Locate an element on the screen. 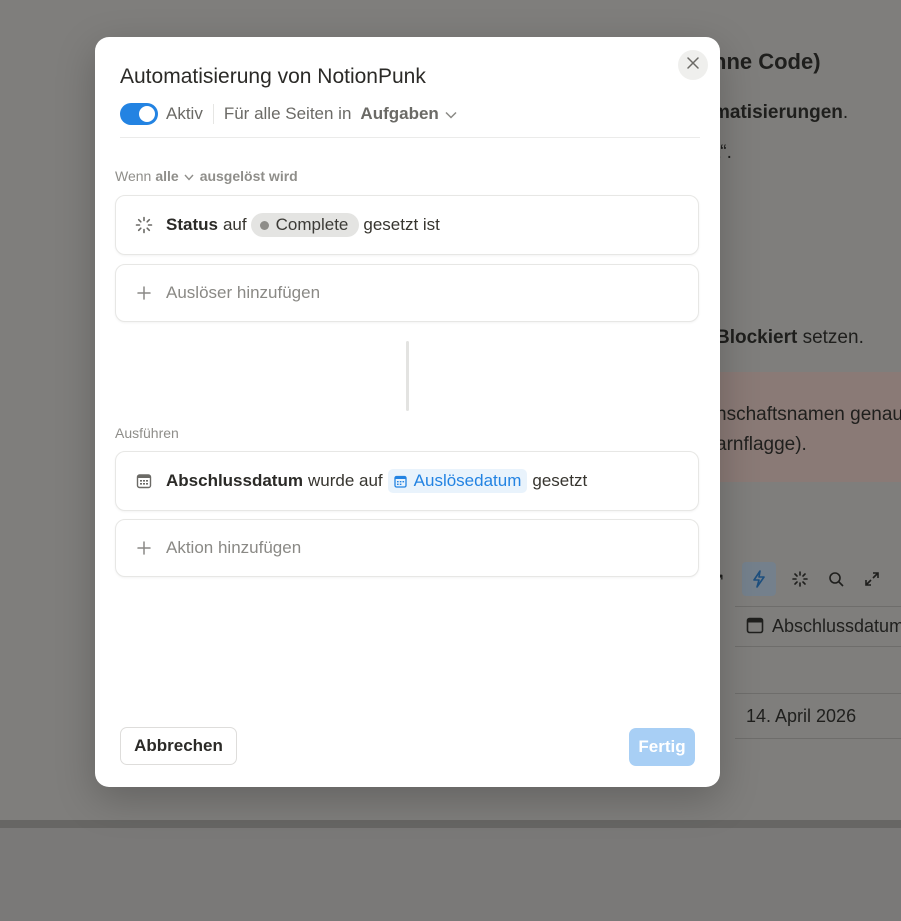 The width and height of the screenshot is (901, 921). bg-column-header: Abschlussdatum is located at coordinates (823, 627).